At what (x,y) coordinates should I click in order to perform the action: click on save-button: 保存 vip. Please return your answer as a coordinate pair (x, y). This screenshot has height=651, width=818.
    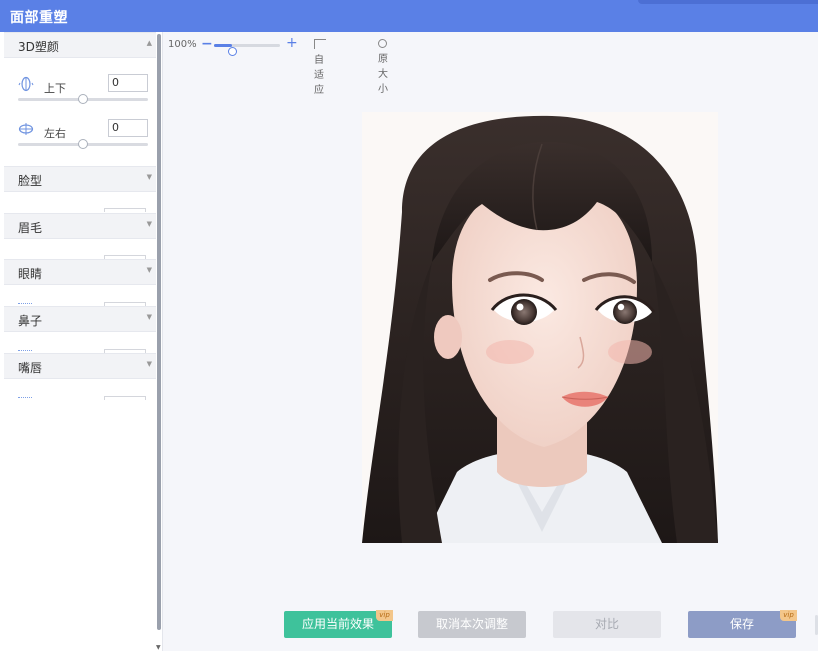
    Looking at the image, I should click on (742, 624).